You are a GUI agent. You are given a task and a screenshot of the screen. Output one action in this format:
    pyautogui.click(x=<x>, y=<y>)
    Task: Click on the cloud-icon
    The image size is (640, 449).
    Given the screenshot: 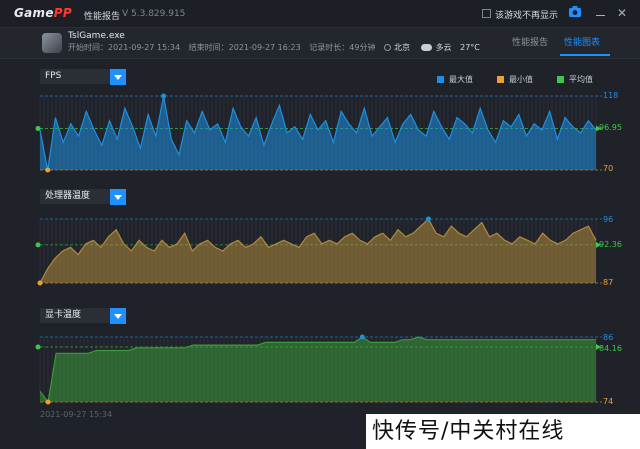 What is the action you would take?
    pyautogui.click(x=426, y=47)
    